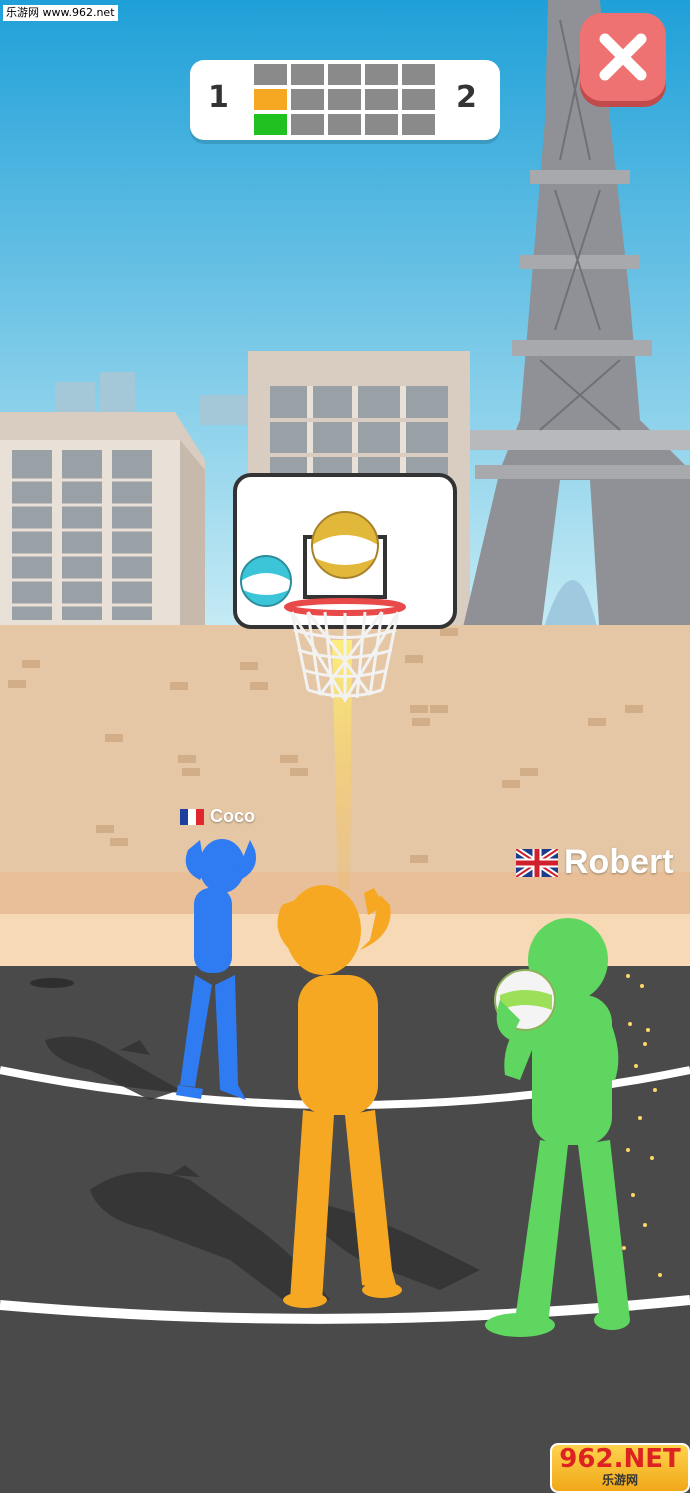  What do you see at coordinates (345, 545) in the screenshot?
I see `yellow-ball` at bounding box center [345, 545].